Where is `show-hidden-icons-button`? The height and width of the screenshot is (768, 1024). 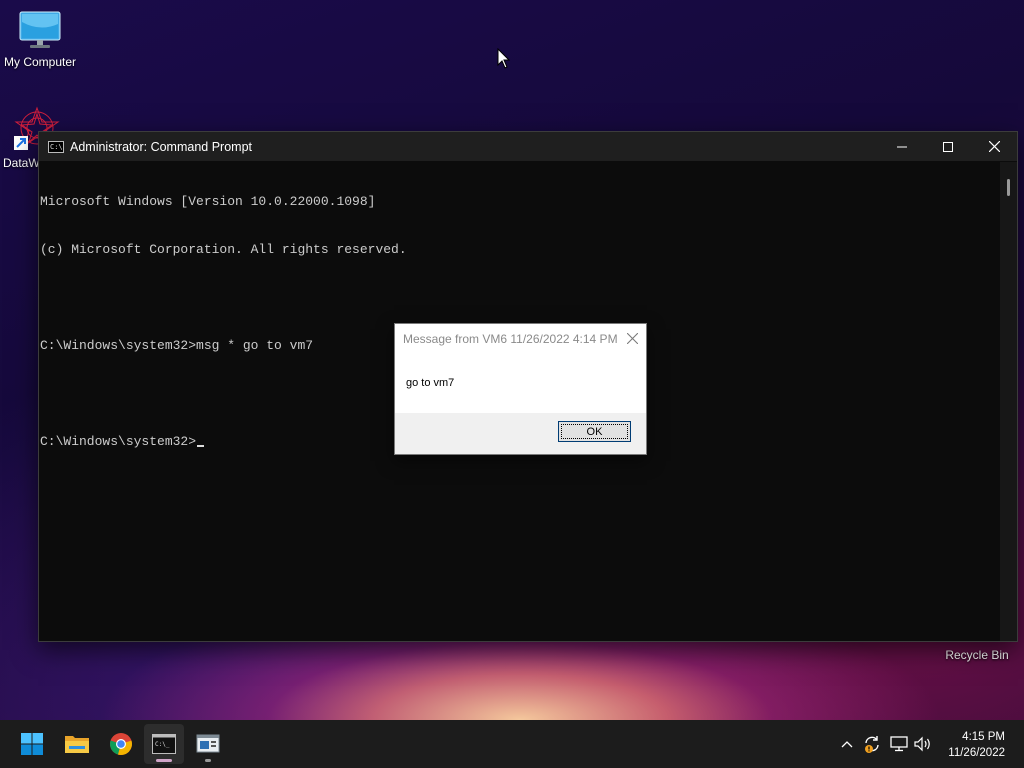 show-hidden-icons-button is located at coordinates (847, 744).